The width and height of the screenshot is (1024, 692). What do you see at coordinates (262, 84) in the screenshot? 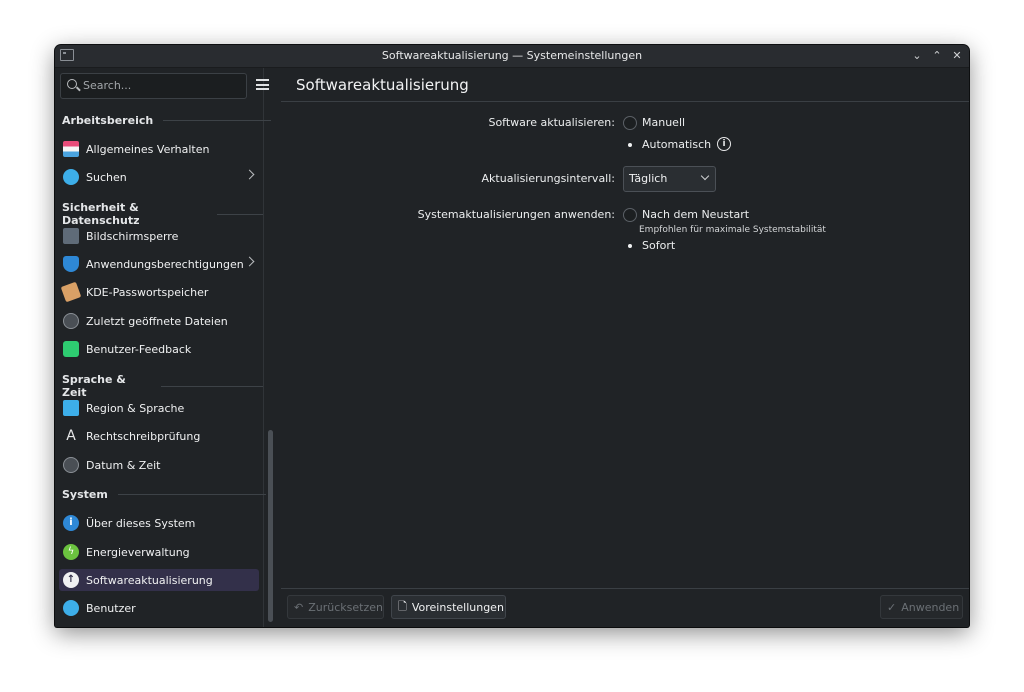
I see `hamburger-menu-icon` at bounding box center [262, 84].